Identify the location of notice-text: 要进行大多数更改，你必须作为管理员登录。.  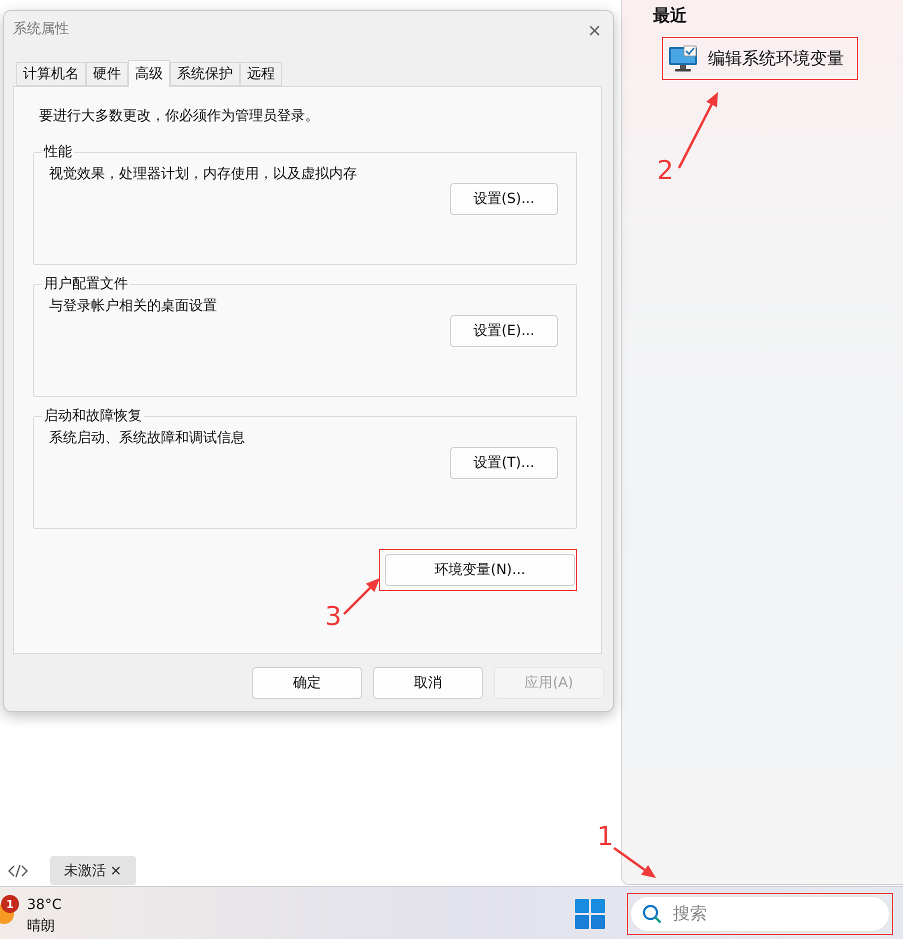
(179, 116).